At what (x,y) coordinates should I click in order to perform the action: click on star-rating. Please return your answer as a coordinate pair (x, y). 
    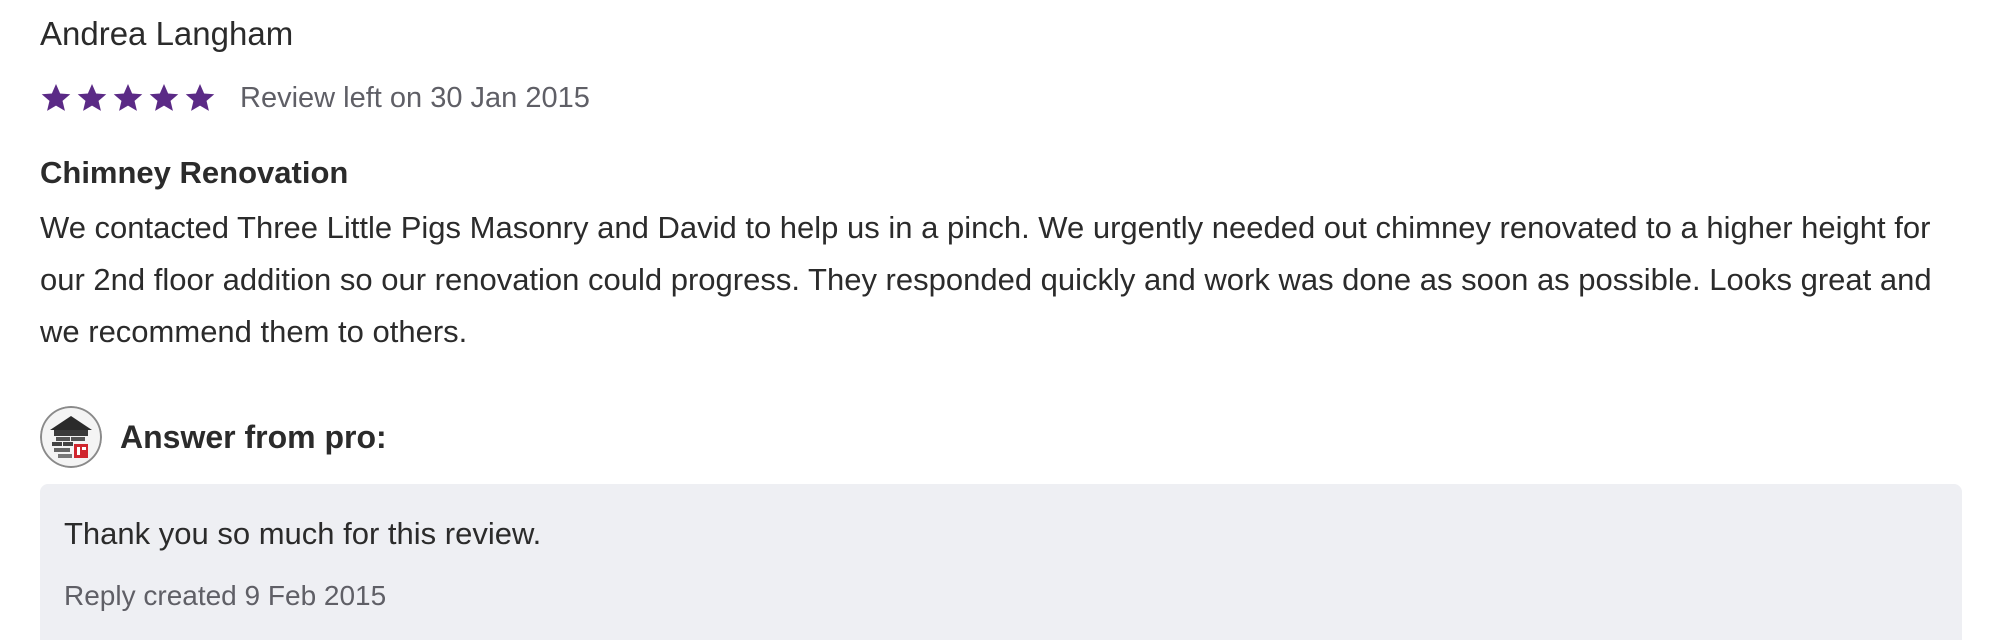
    Looking at the image, I should click on (130, 98).